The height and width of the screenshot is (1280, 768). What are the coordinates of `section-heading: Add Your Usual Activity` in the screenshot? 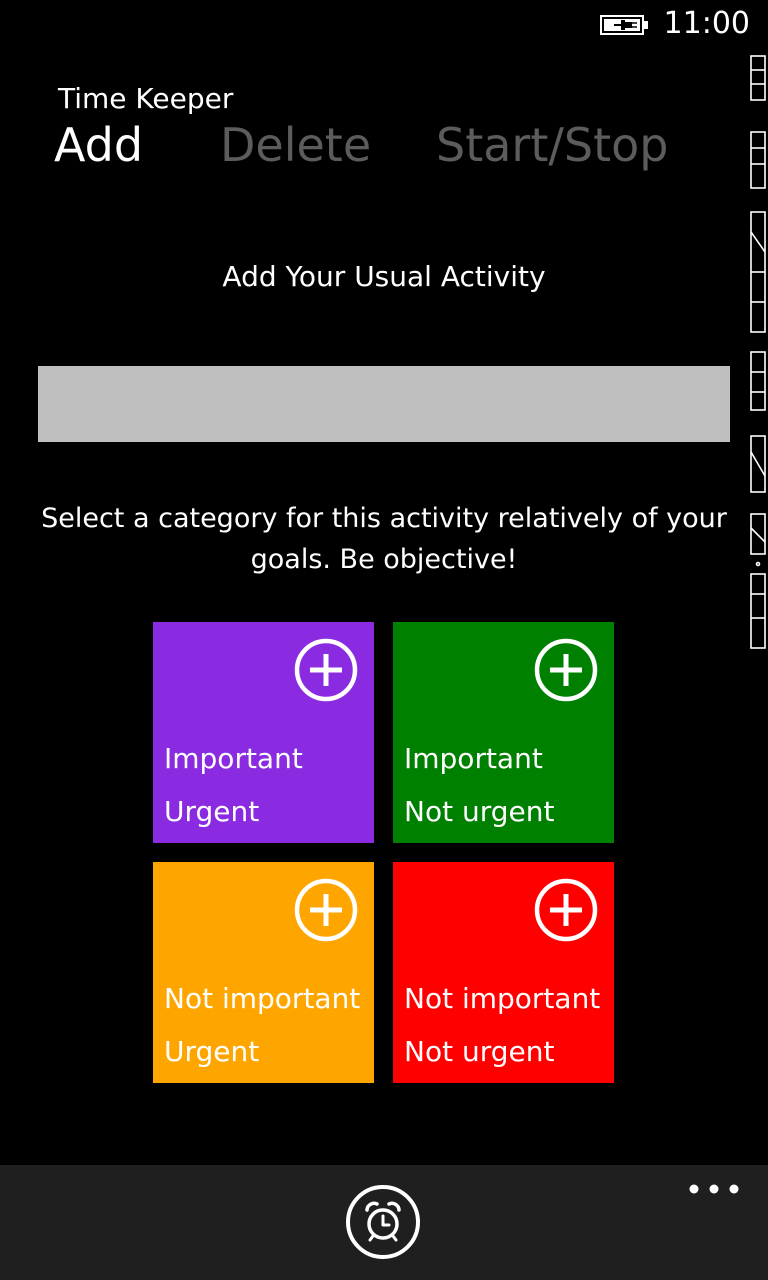 It's located at (384, 276).